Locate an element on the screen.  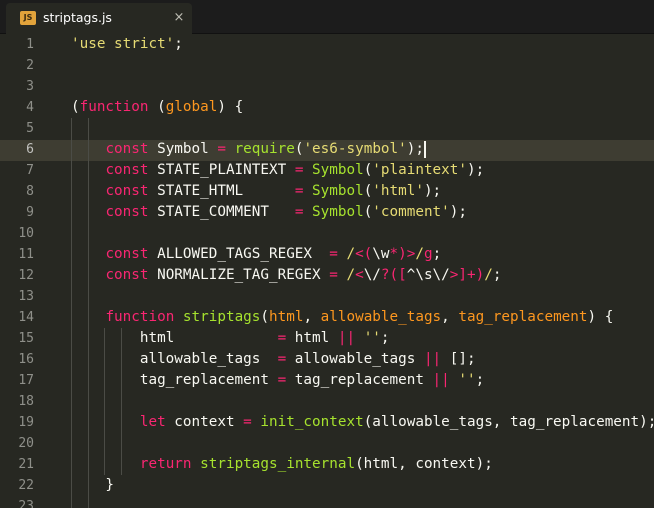
code-token: 'plaintext' is located at coordinates (419, 170).